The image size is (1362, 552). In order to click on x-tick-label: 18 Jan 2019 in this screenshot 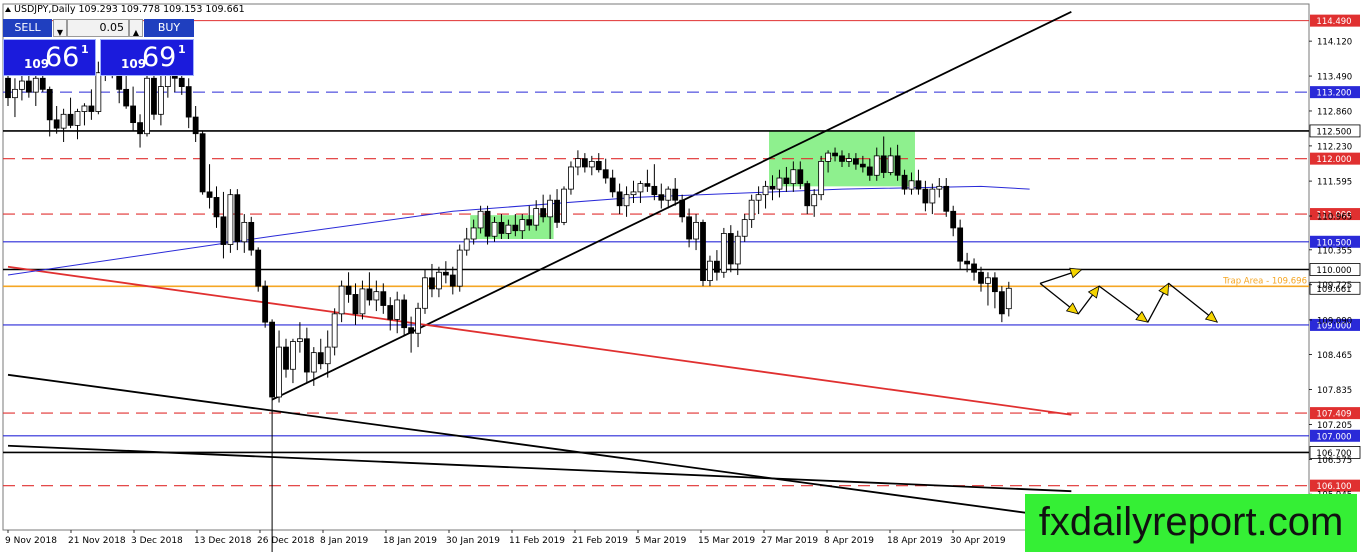, I will do `click(410, 541)`.